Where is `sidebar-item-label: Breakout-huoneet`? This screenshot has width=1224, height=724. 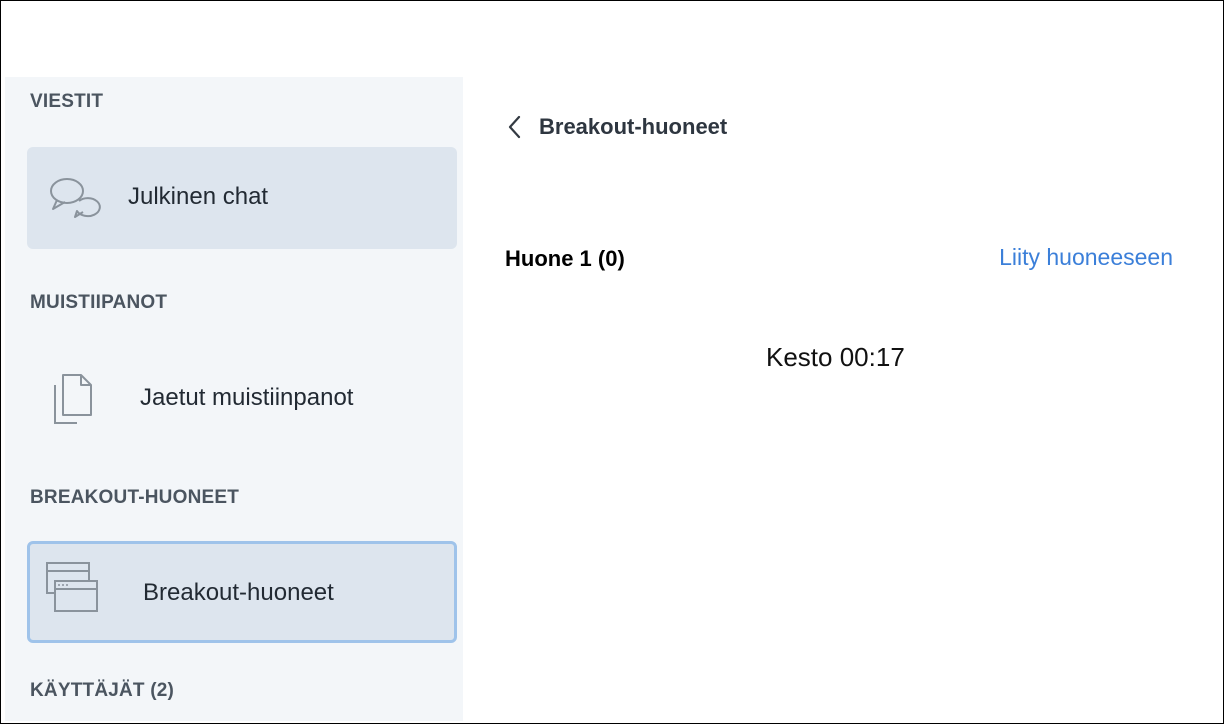
sidebar-item-label: Breakout-huoneet is located at coordinates (238, 592).